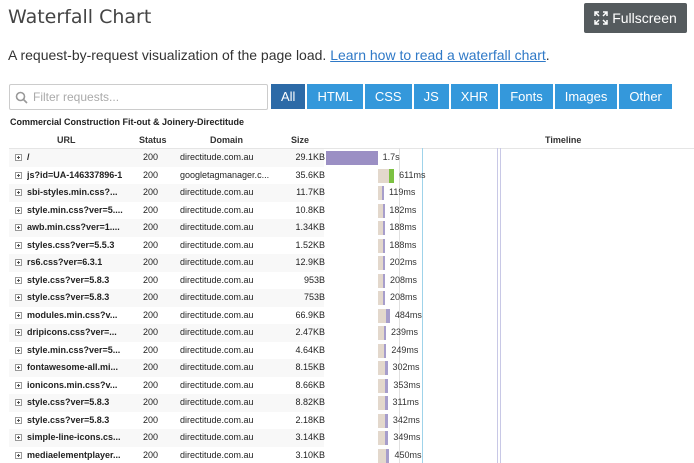  I want to click on column-header-url: URL, so click(66, 140).